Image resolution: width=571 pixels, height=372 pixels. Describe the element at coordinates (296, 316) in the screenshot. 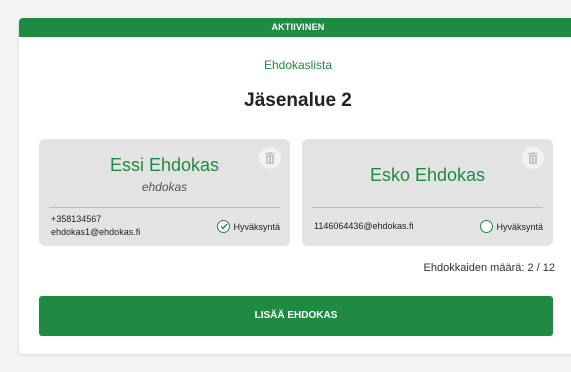

I see `add-candidate-button: LISÄÄ EHDOKAS` at that location.